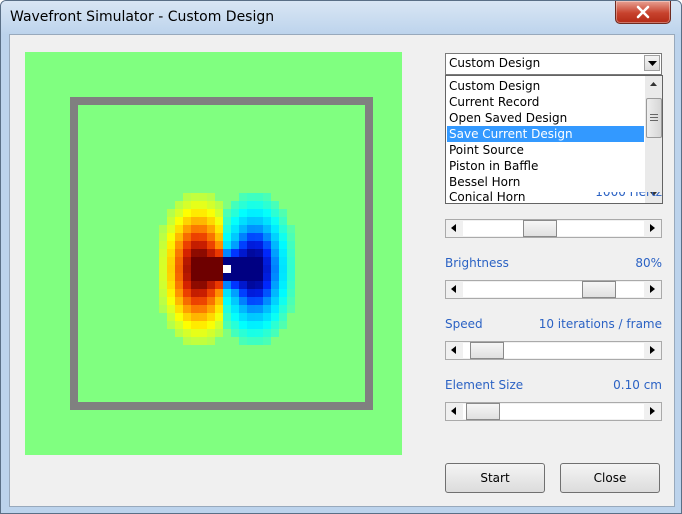 The image size is (682, 514). I want to click on design-select-value: Custom Design, so click(495, 63).